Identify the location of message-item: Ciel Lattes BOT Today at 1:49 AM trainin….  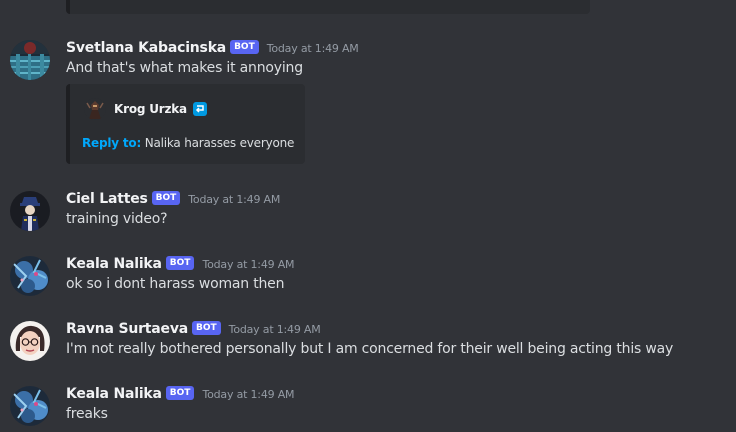
(368, 211).